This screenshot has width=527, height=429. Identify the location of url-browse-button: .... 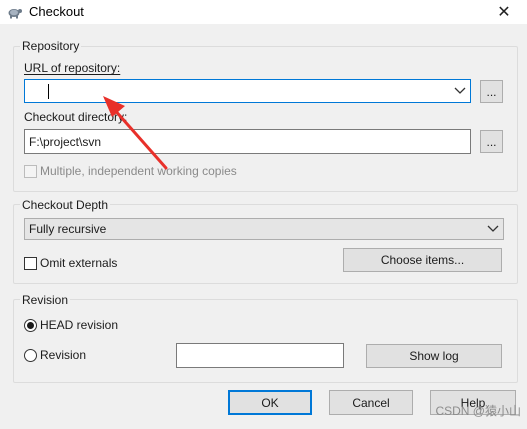
(491, 91).